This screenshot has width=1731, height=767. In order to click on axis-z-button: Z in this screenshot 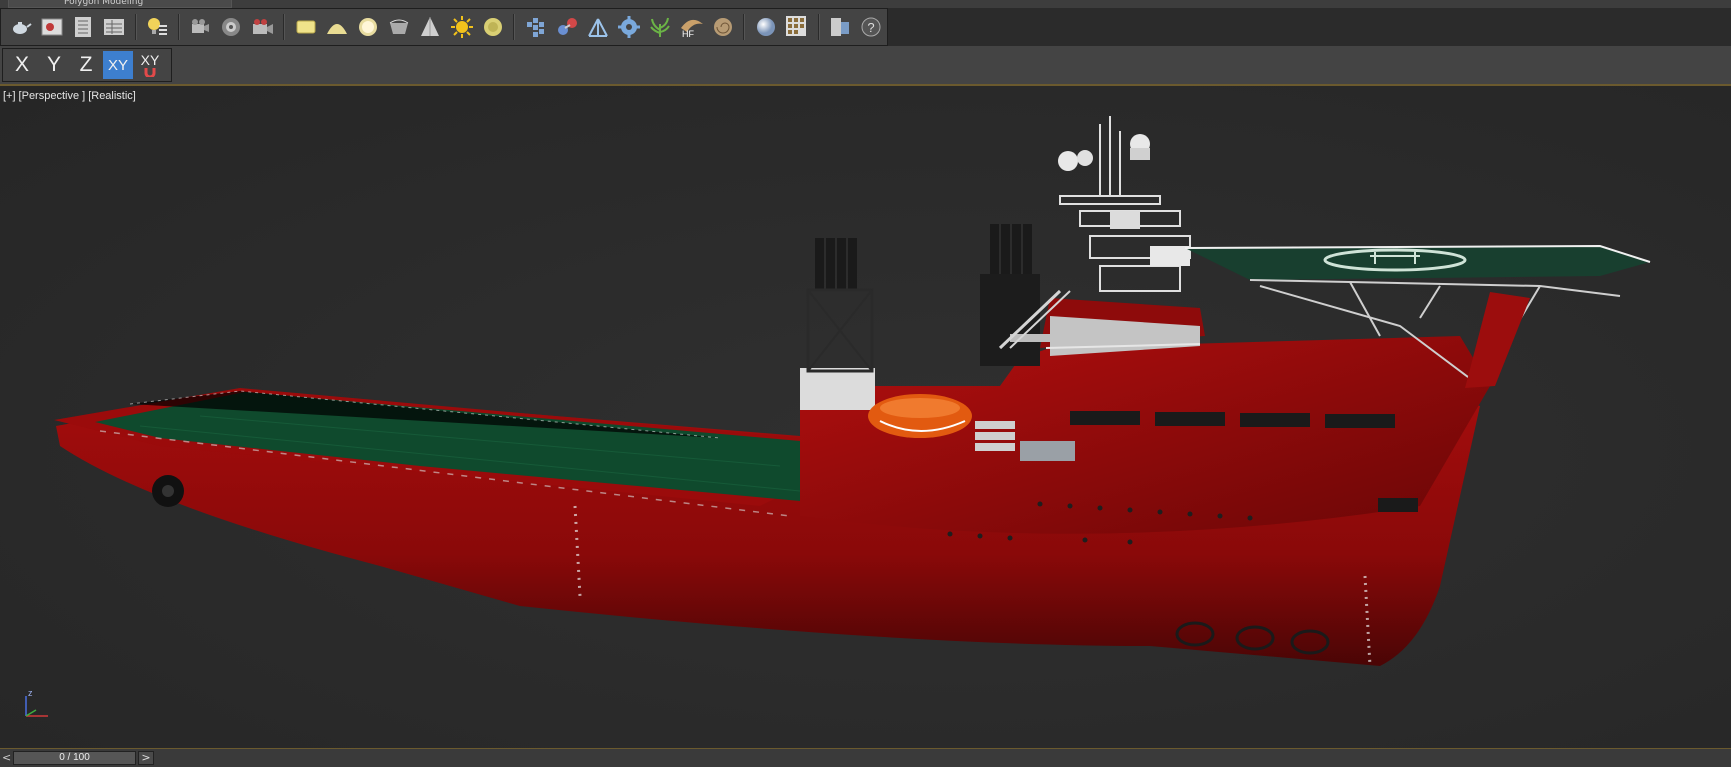, I will do `click(86, 65)`.